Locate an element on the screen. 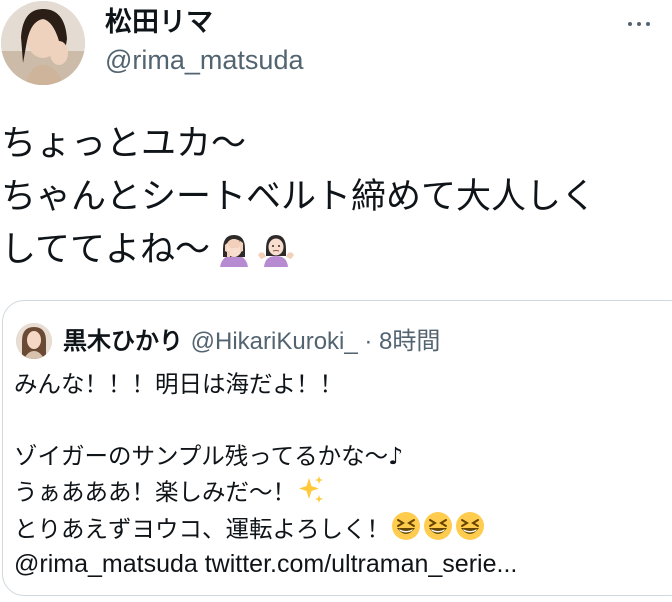 The height and width of the screenshot is (602, 672). person-facepalming-emoji is located at coordinates (233, 251).